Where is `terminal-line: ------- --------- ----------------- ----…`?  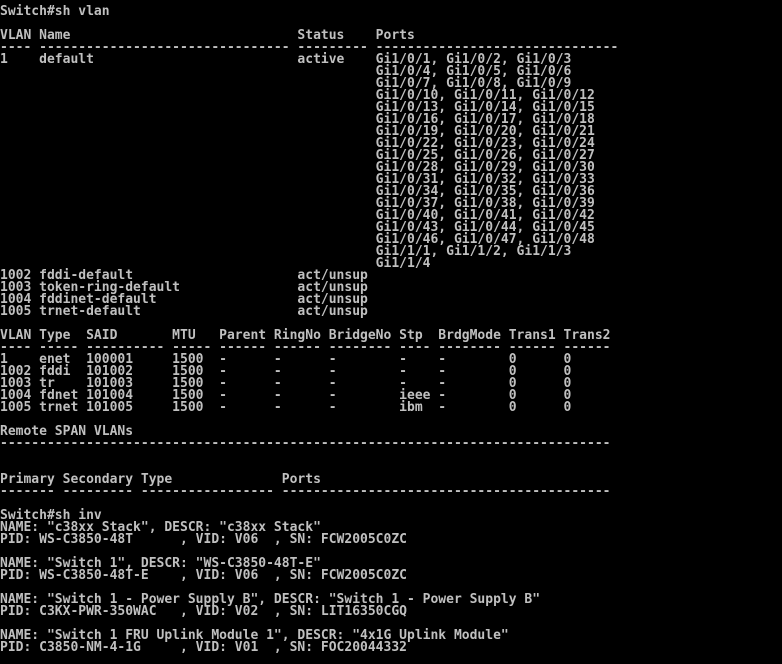 terminal-line: ------- --------- ----------------- ----… is located at coordinates (305, 491).